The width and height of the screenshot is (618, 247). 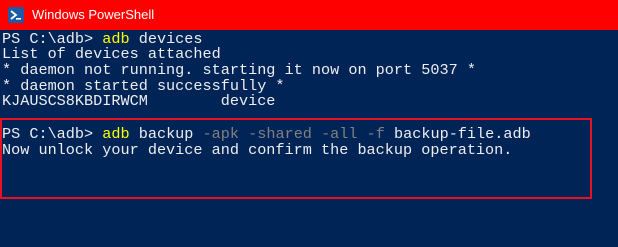 I want to click on title-bar: Windows PowerShell, so click(x=309, y=15).